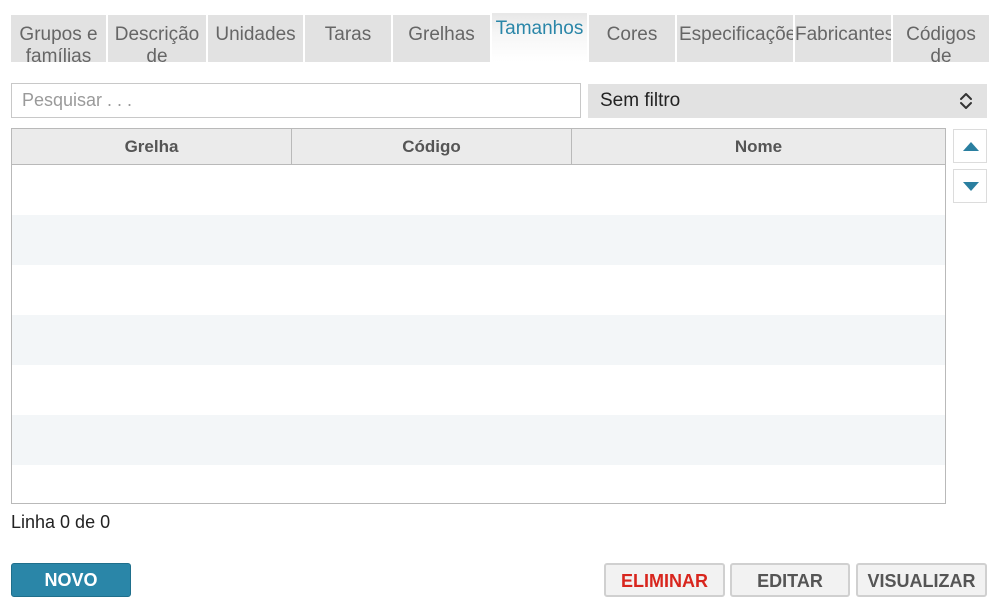 The image size is (994, 607). I want to click on table-header: Grelha Código Nome, so click(478, 147).